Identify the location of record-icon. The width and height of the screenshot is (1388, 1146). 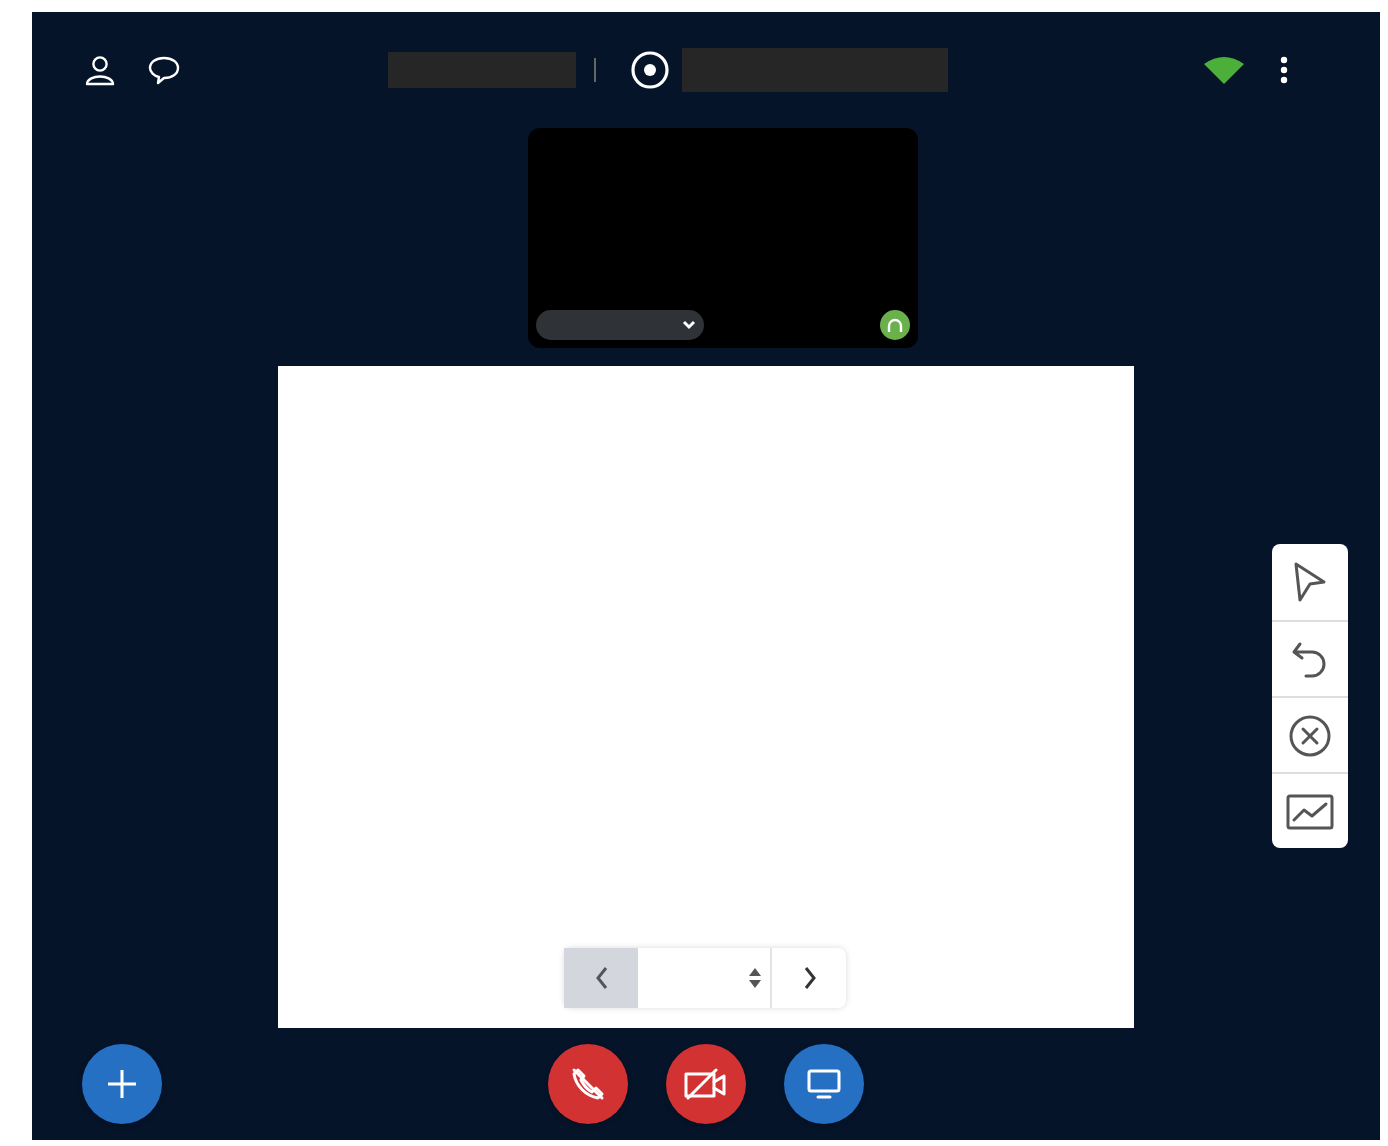
(650, 70).